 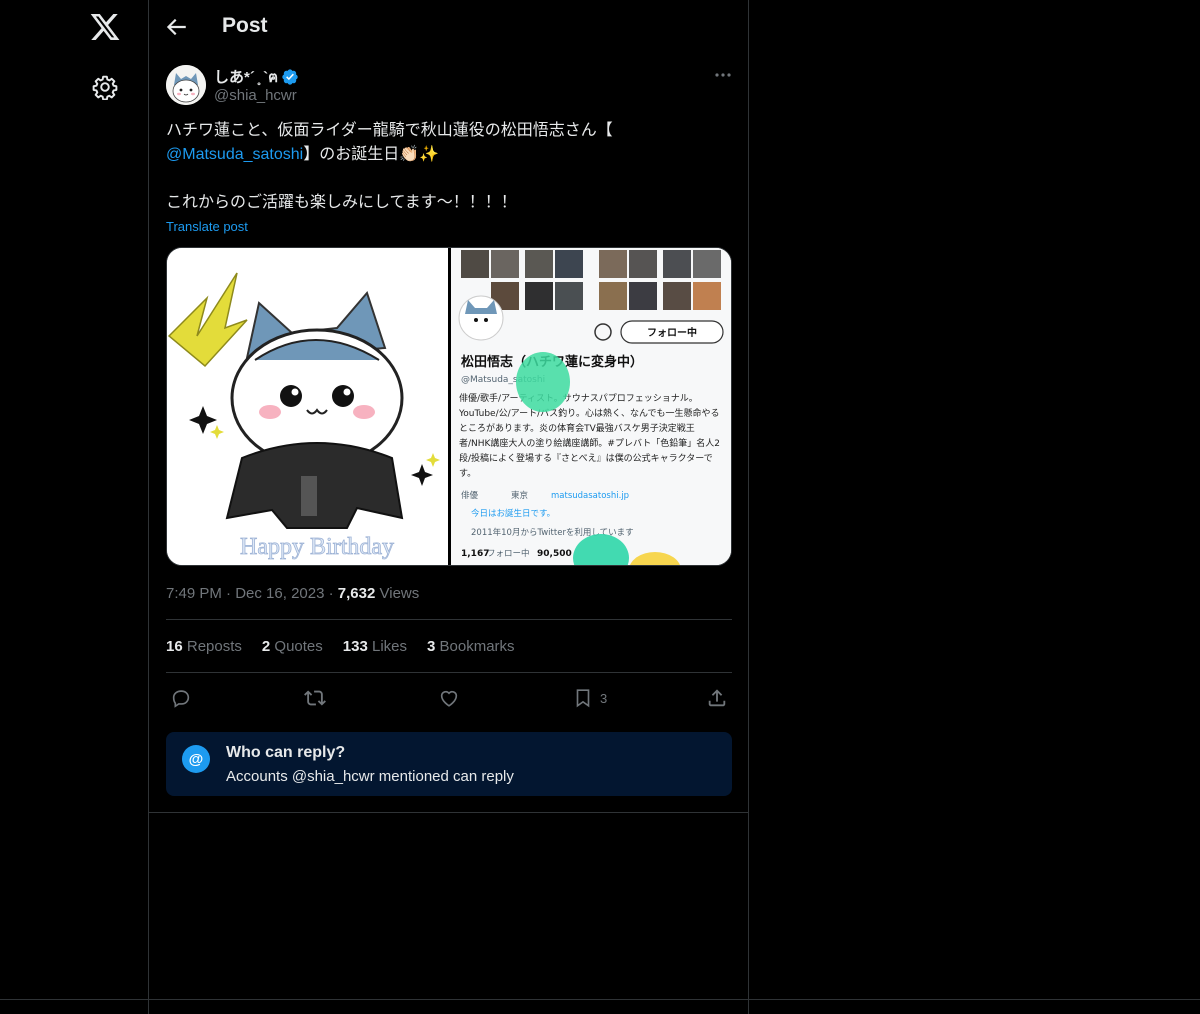 What do you see at coordinates (723, 75) in the screenshot?
I see `more-icon` at bounding box center [723, 75].